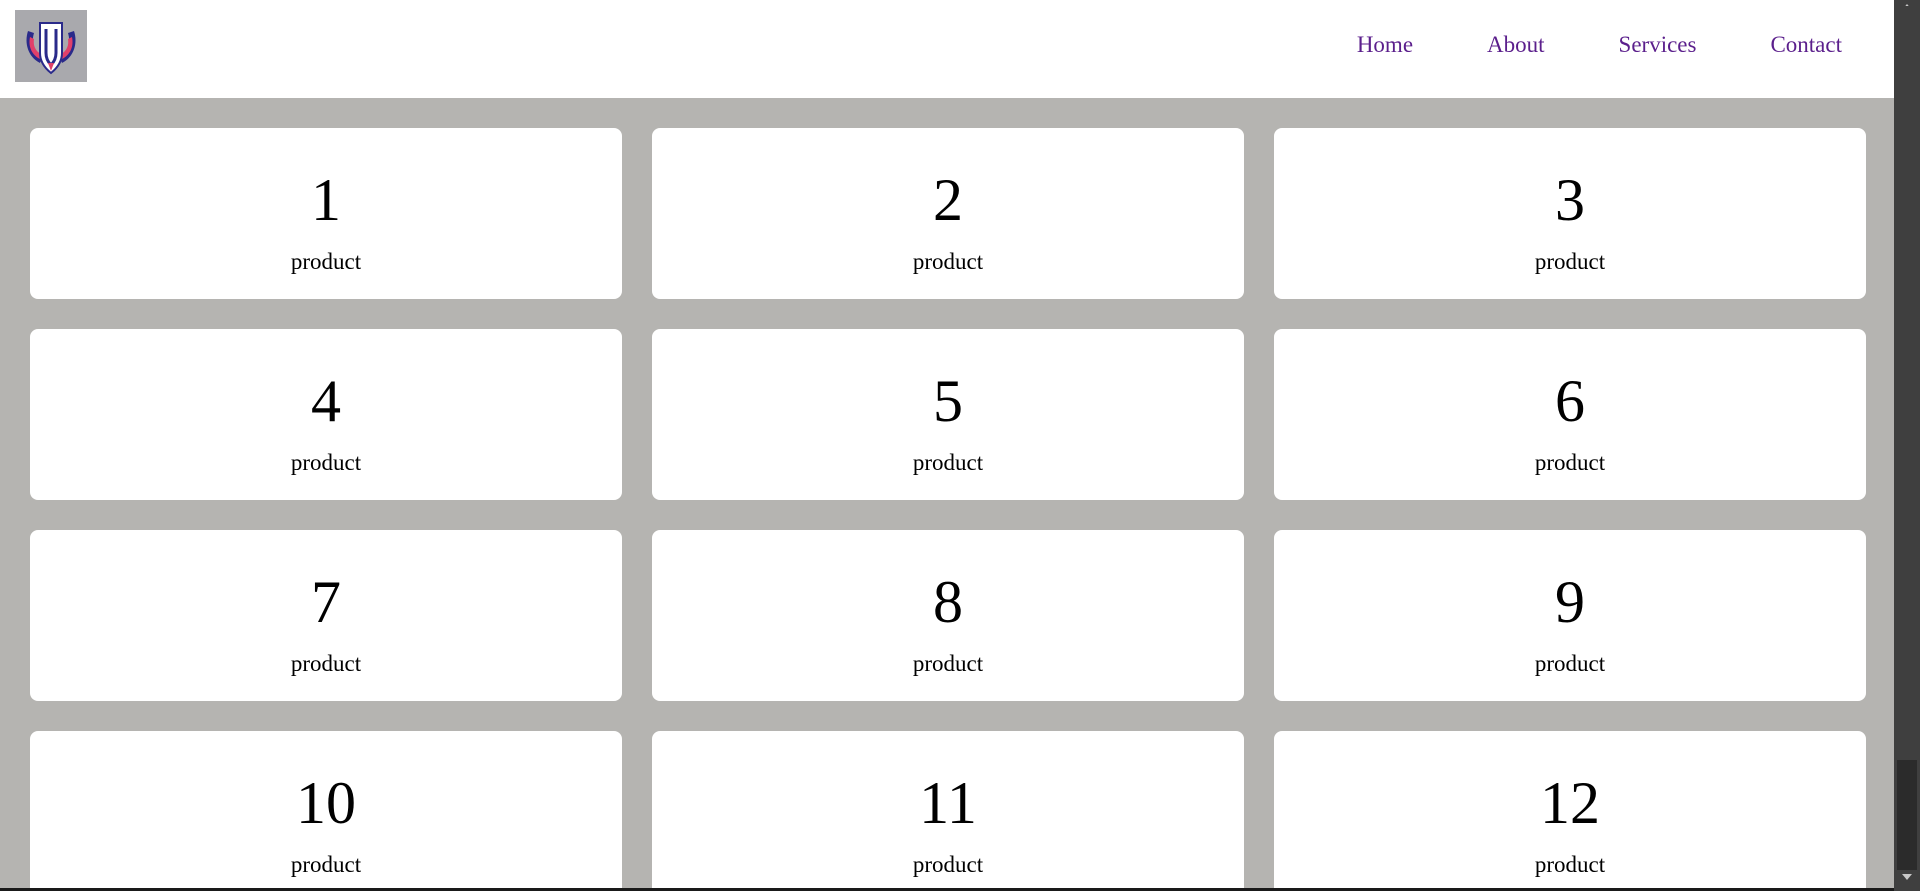 The height and width of the screenshot is (891, 1920). What do you see at coordinates (947, 49) in the screenshot?
I see `site-header: Home About Services Contact` at bounding box center [947, 49].